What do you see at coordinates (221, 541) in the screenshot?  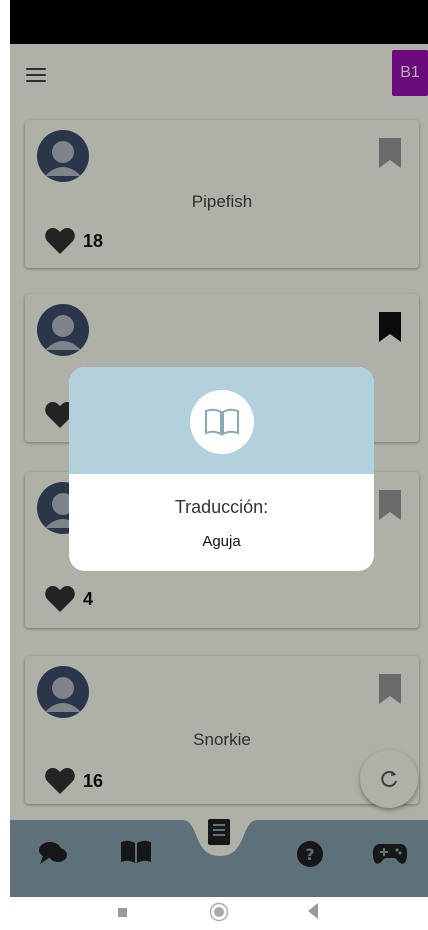 I see `translation-value: Aguja` at bounding box center [221, 541].